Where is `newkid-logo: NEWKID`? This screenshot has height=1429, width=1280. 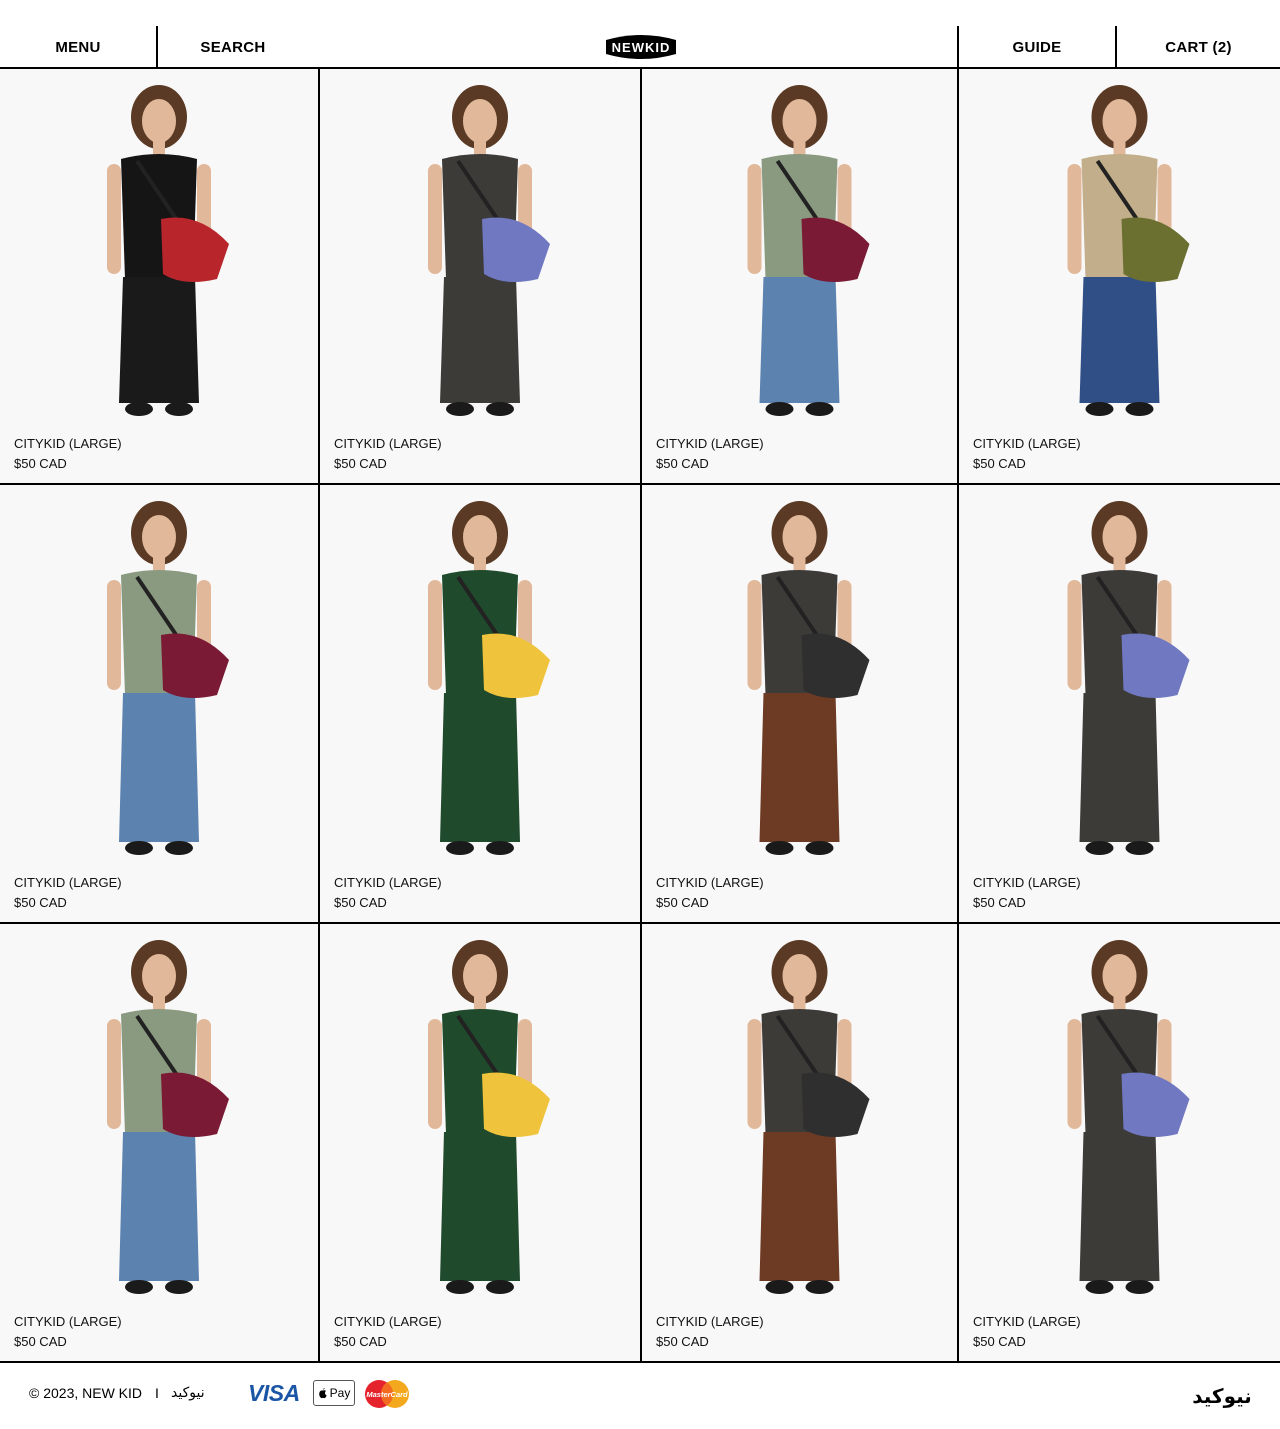 newkid-logo: NEWKID is located at coordinates (641, 47).